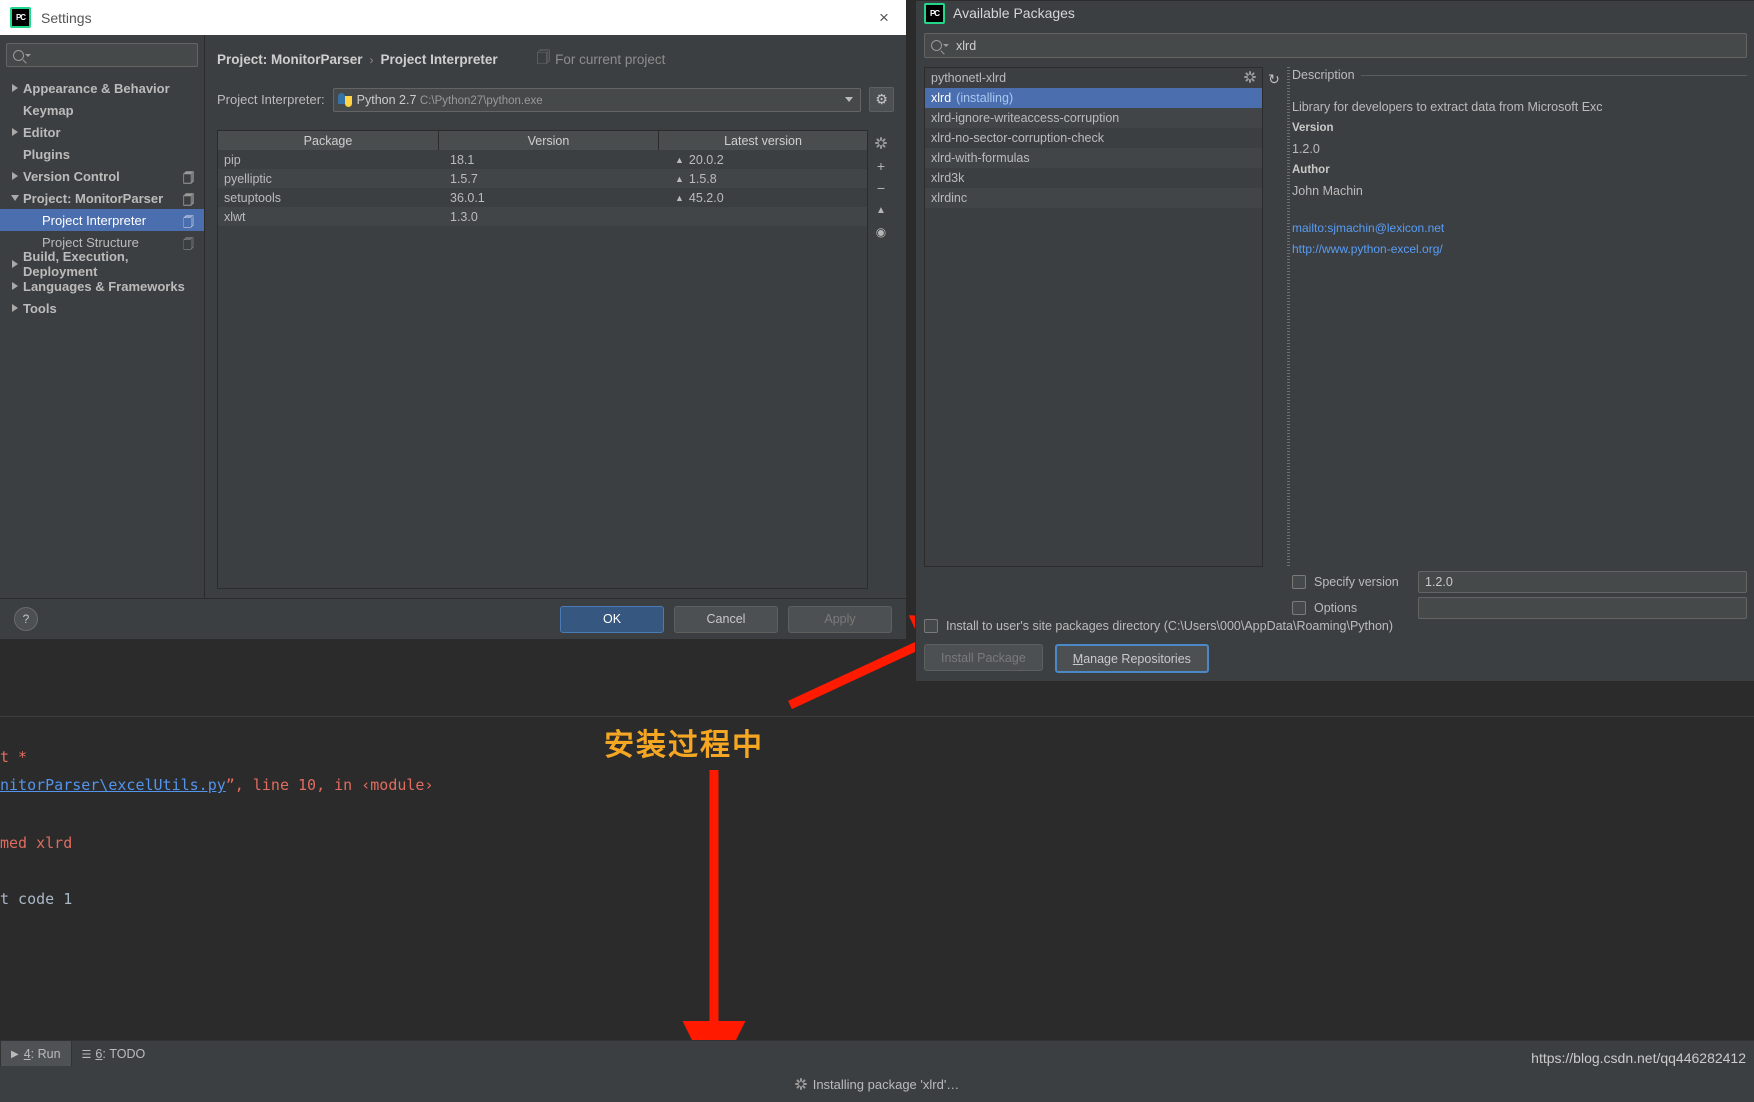  I want to click on sidebar-item-plugins: Plugins, so click(102, 154).